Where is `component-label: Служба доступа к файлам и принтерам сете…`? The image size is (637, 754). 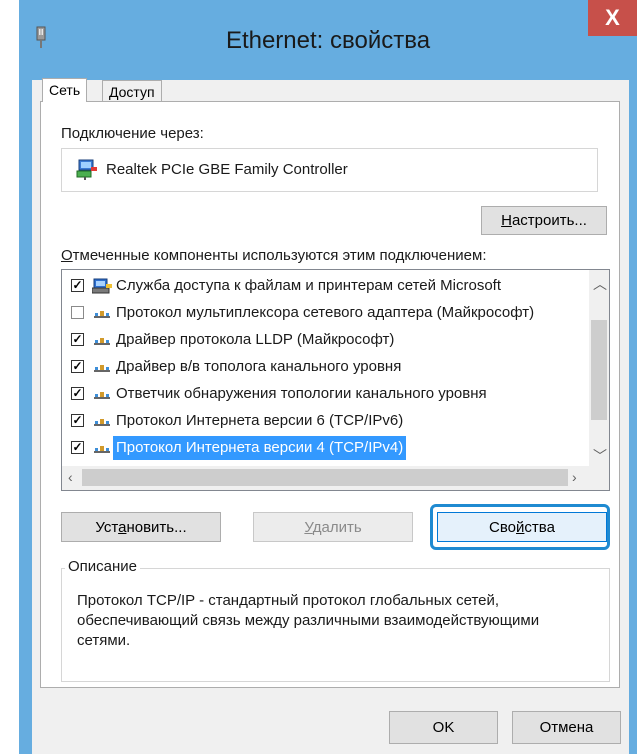
component-label: Служба доступа к файлам и принтерам сете… is located at coordinates (309, 285).